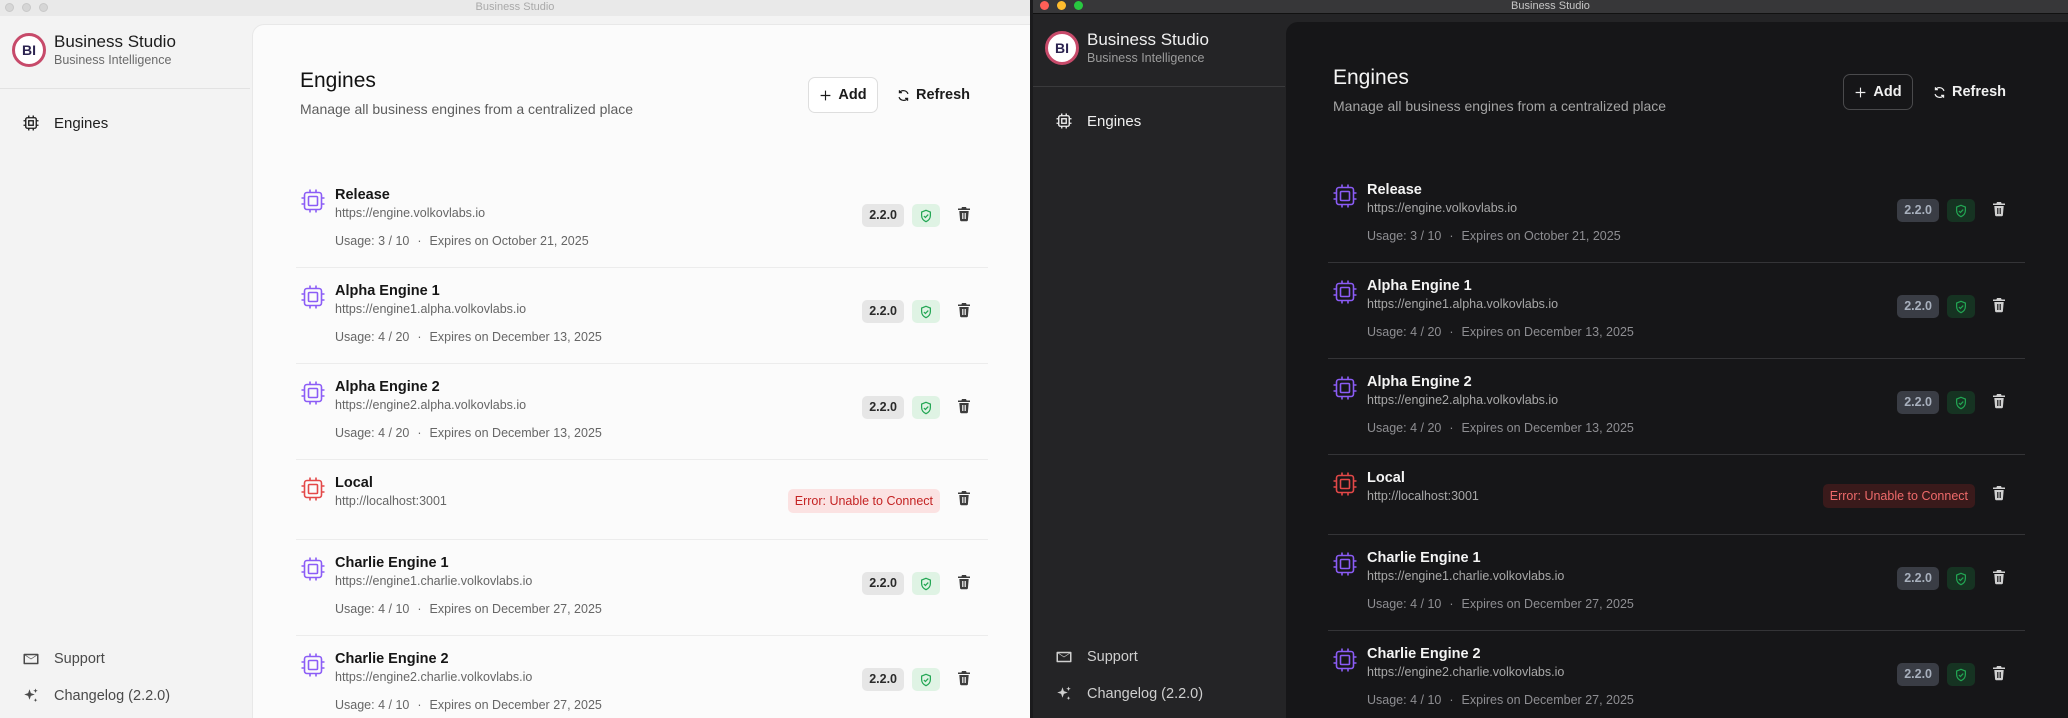  I want to click on mail-icon, so click(1064, 657).